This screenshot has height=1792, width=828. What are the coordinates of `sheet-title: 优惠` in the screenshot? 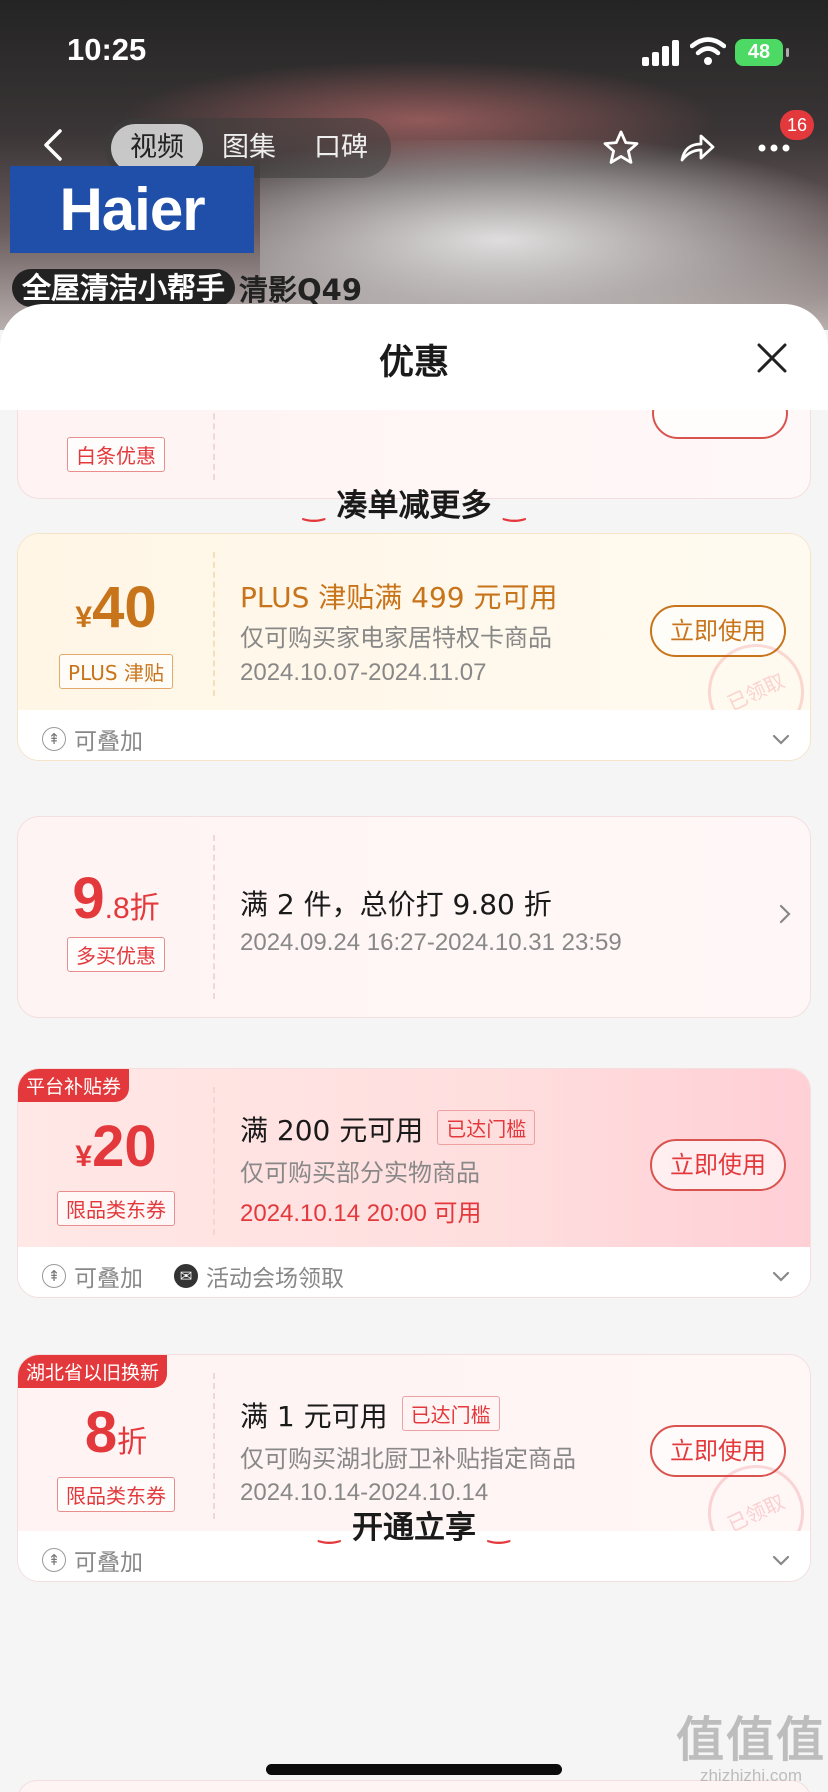 It's located at (413, 363).